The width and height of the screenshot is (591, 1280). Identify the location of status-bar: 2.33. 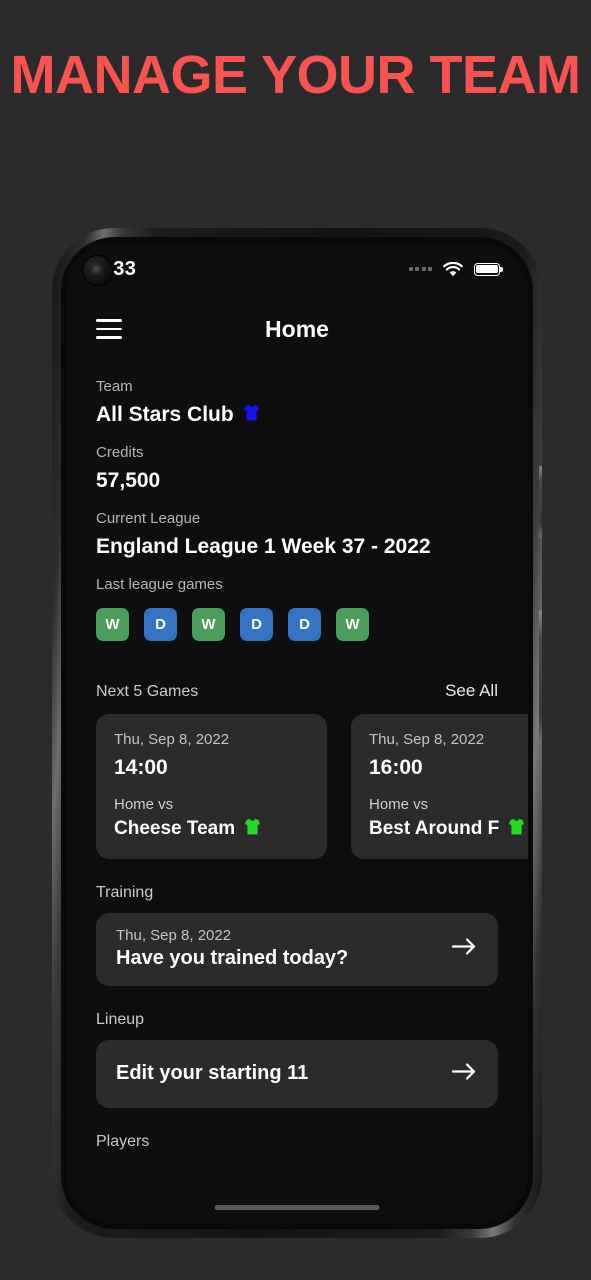
(297, 269).